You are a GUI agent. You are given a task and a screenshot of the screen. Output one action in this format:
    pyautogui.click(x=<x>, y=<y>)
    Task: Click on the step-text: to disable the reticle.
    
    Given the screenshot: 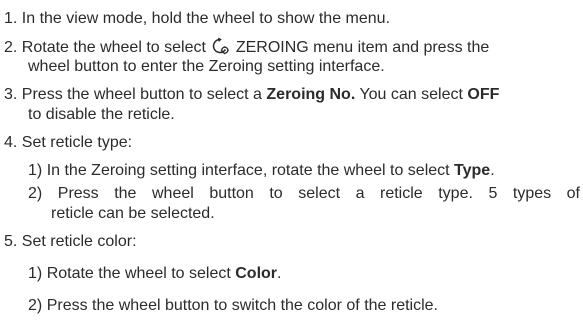 What is the action you would take?
    pyautogui.click(x=101, y=114)
    